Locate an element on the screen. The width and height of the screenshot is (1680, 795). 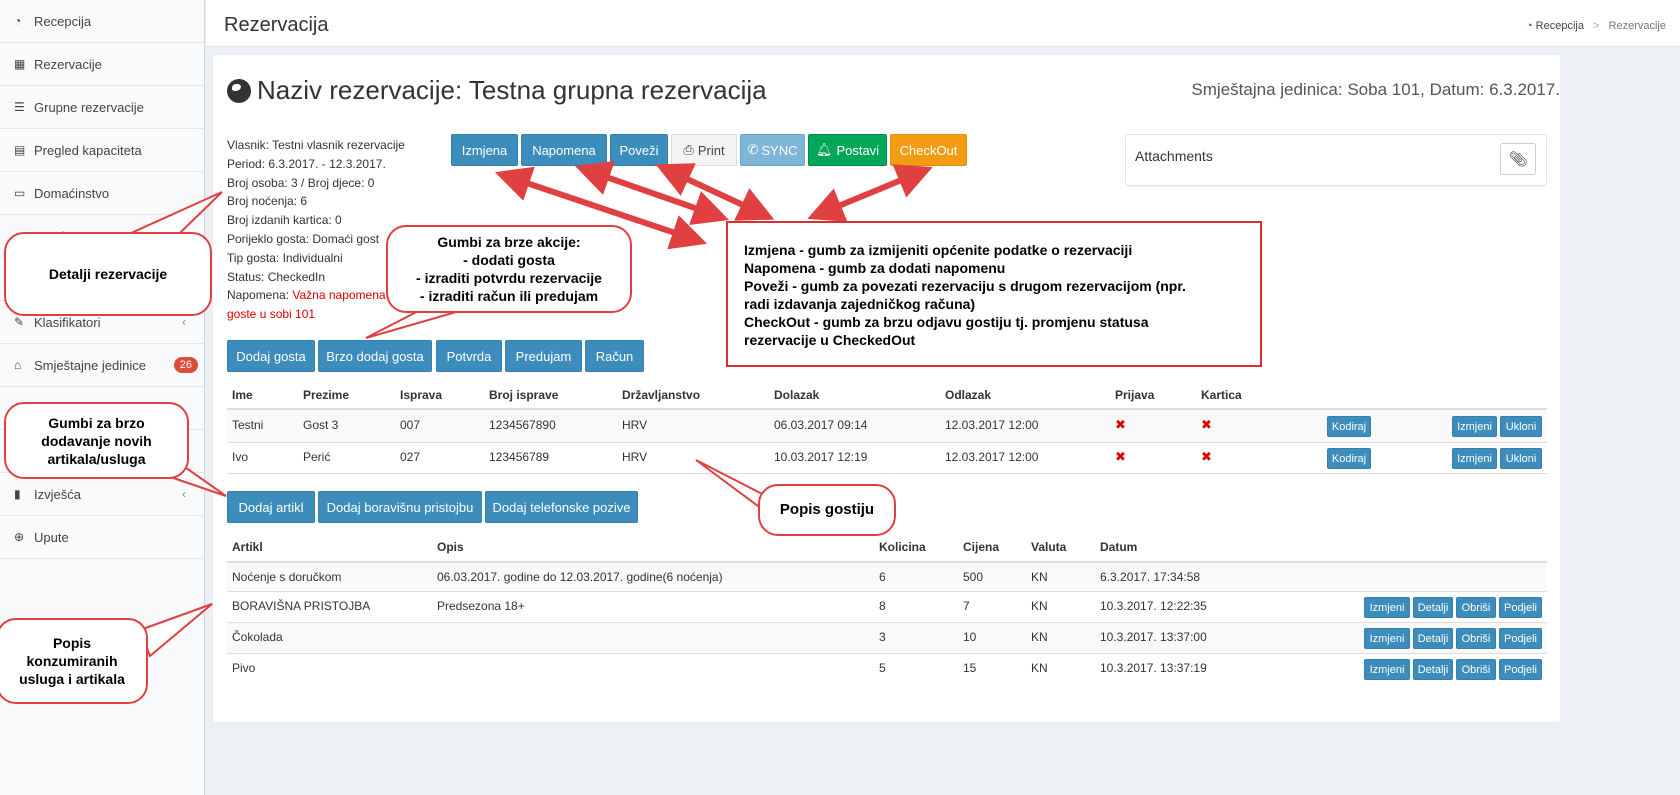
postavi-label: Postavi is located at coordinates (858, 150).